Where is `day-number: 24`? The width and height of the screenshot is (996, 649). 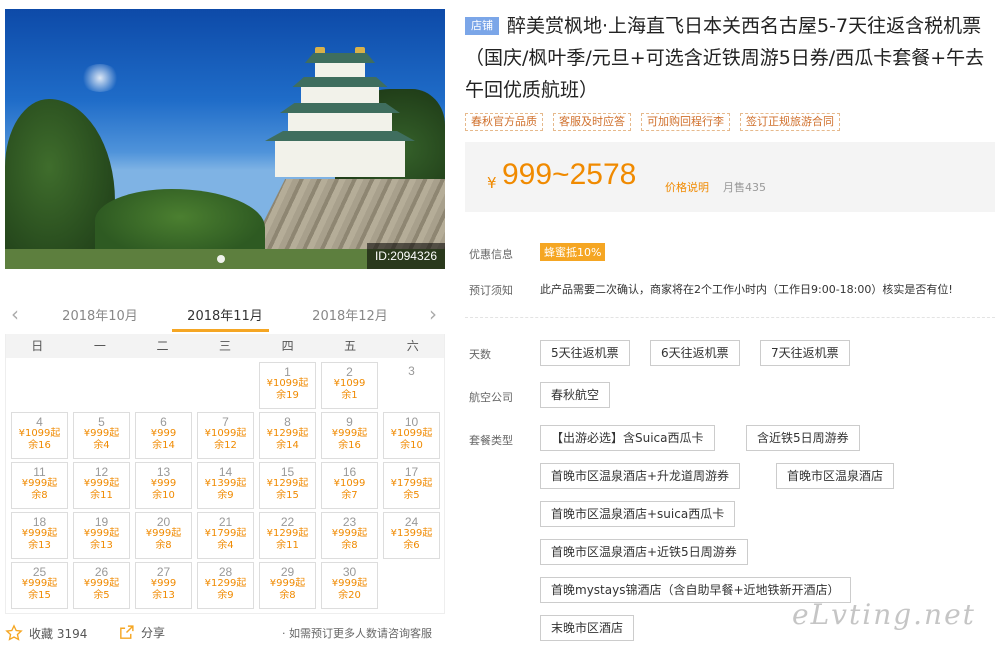
day-number: 24 is located at coordinates (411, 522).